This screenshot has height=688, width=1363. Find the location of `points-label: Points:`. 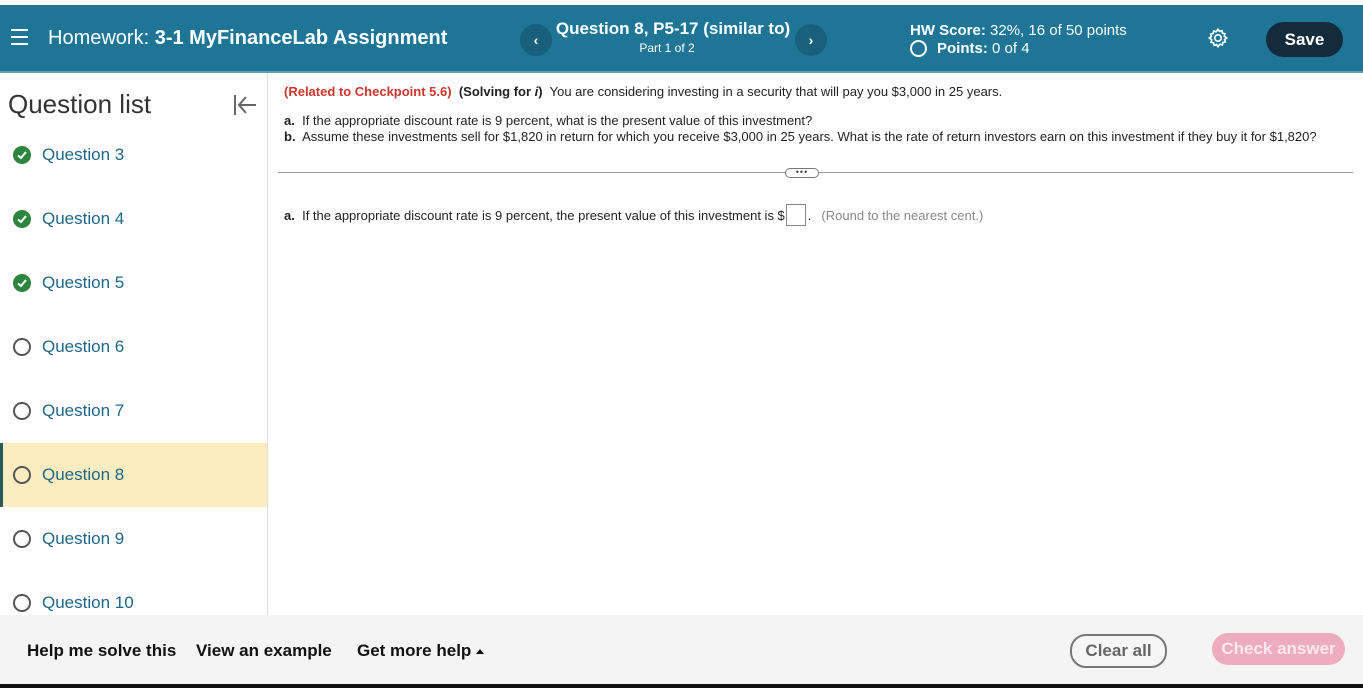

points-label: Points: is located at coordinates (962, 48).